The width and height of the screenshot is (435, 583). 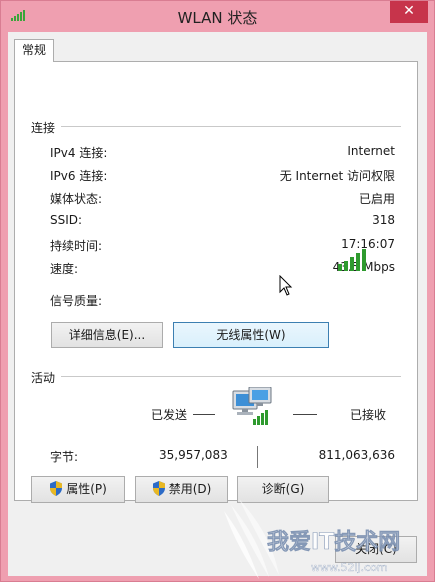 I want to click on media-state-value: 已启用, so click(x=376, y=199).